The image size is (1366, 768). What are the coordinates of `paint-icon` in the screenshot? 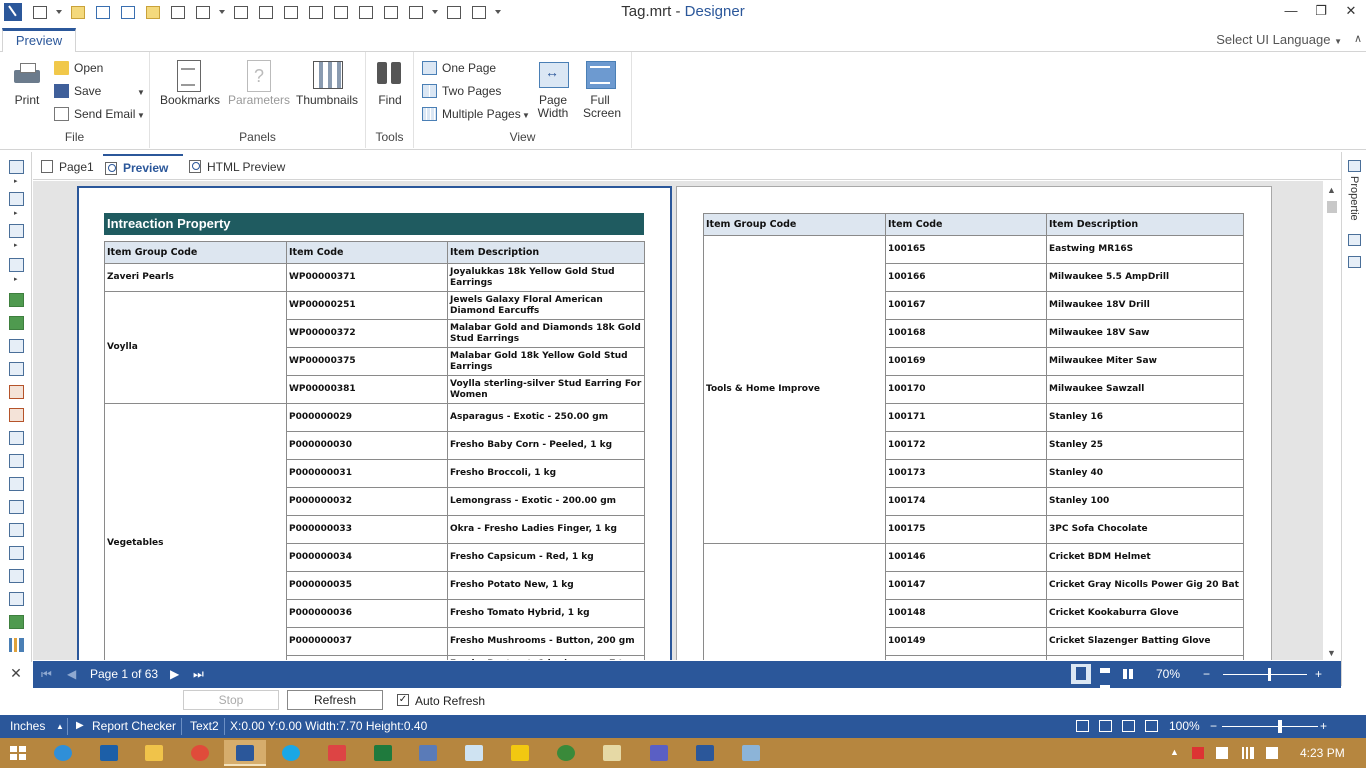 It's located at (751, 753).